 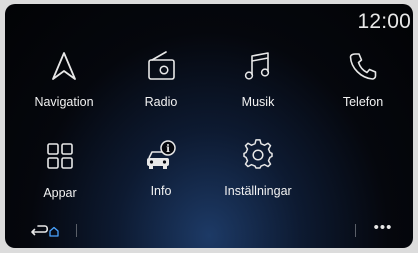 What do you see at coordinates (363, 102) in the screenshot?
I see `app-label-phone: Telefon` at bounding box center [363, 102].